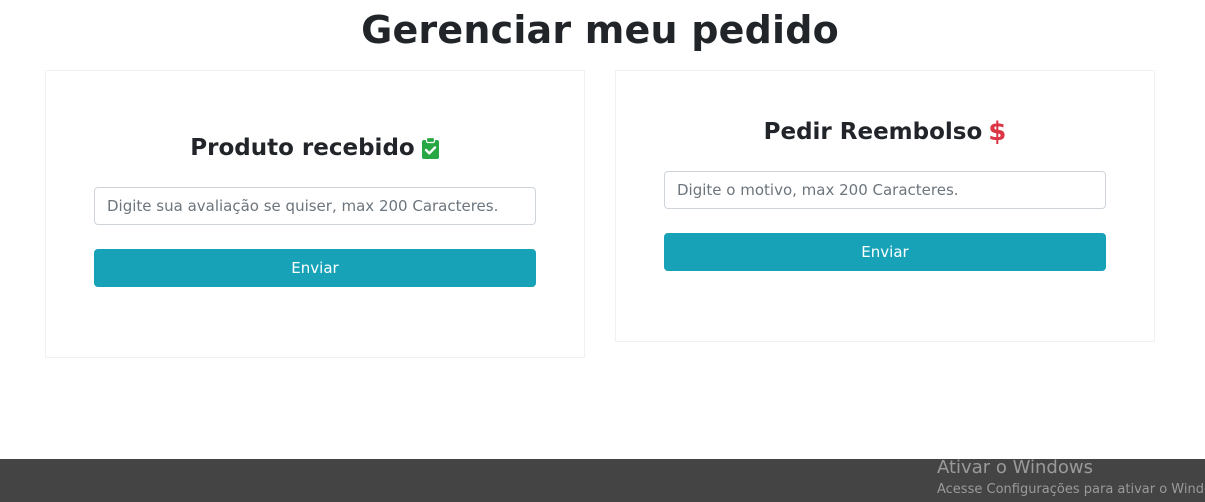 The height and width of the screenshot is (502, 1205). I want to click on product-received-title: Produto recebido, so click(302, 148).